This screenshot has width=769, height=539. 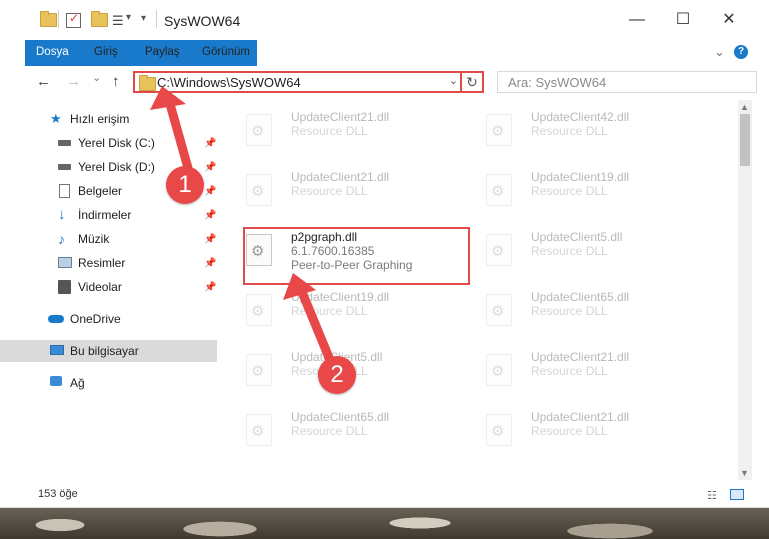 I want to click on star-icon: ★, so click(x=56, y=118).